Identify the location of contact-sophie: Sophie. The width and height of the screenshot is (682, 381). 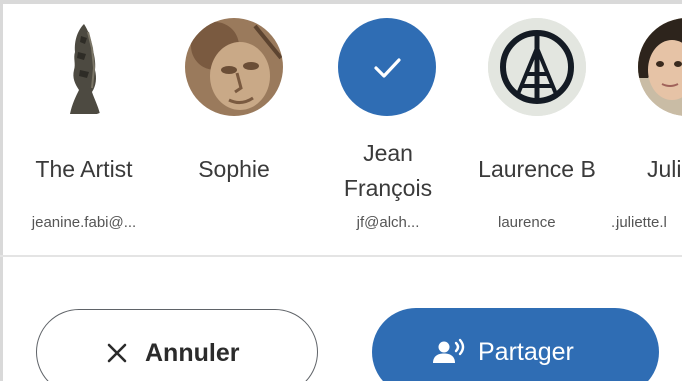
(234, 125).